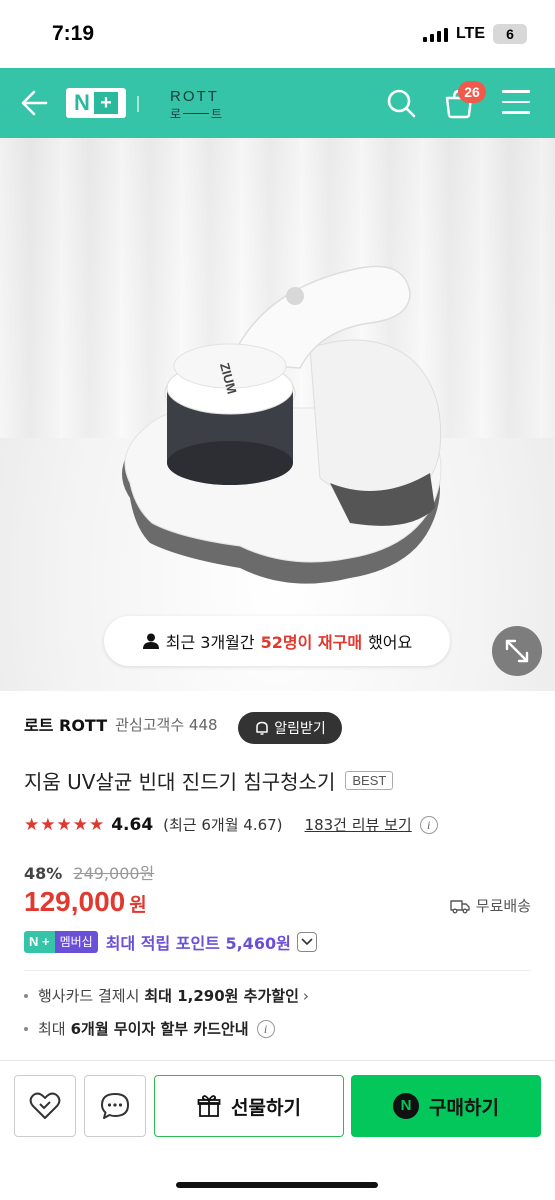 This screenshot has width=555, height=1200. What do you see at coordinates (43, 873) in the screenshot?
I see `discount-rate: 48%` at bounding box center [43, 873].